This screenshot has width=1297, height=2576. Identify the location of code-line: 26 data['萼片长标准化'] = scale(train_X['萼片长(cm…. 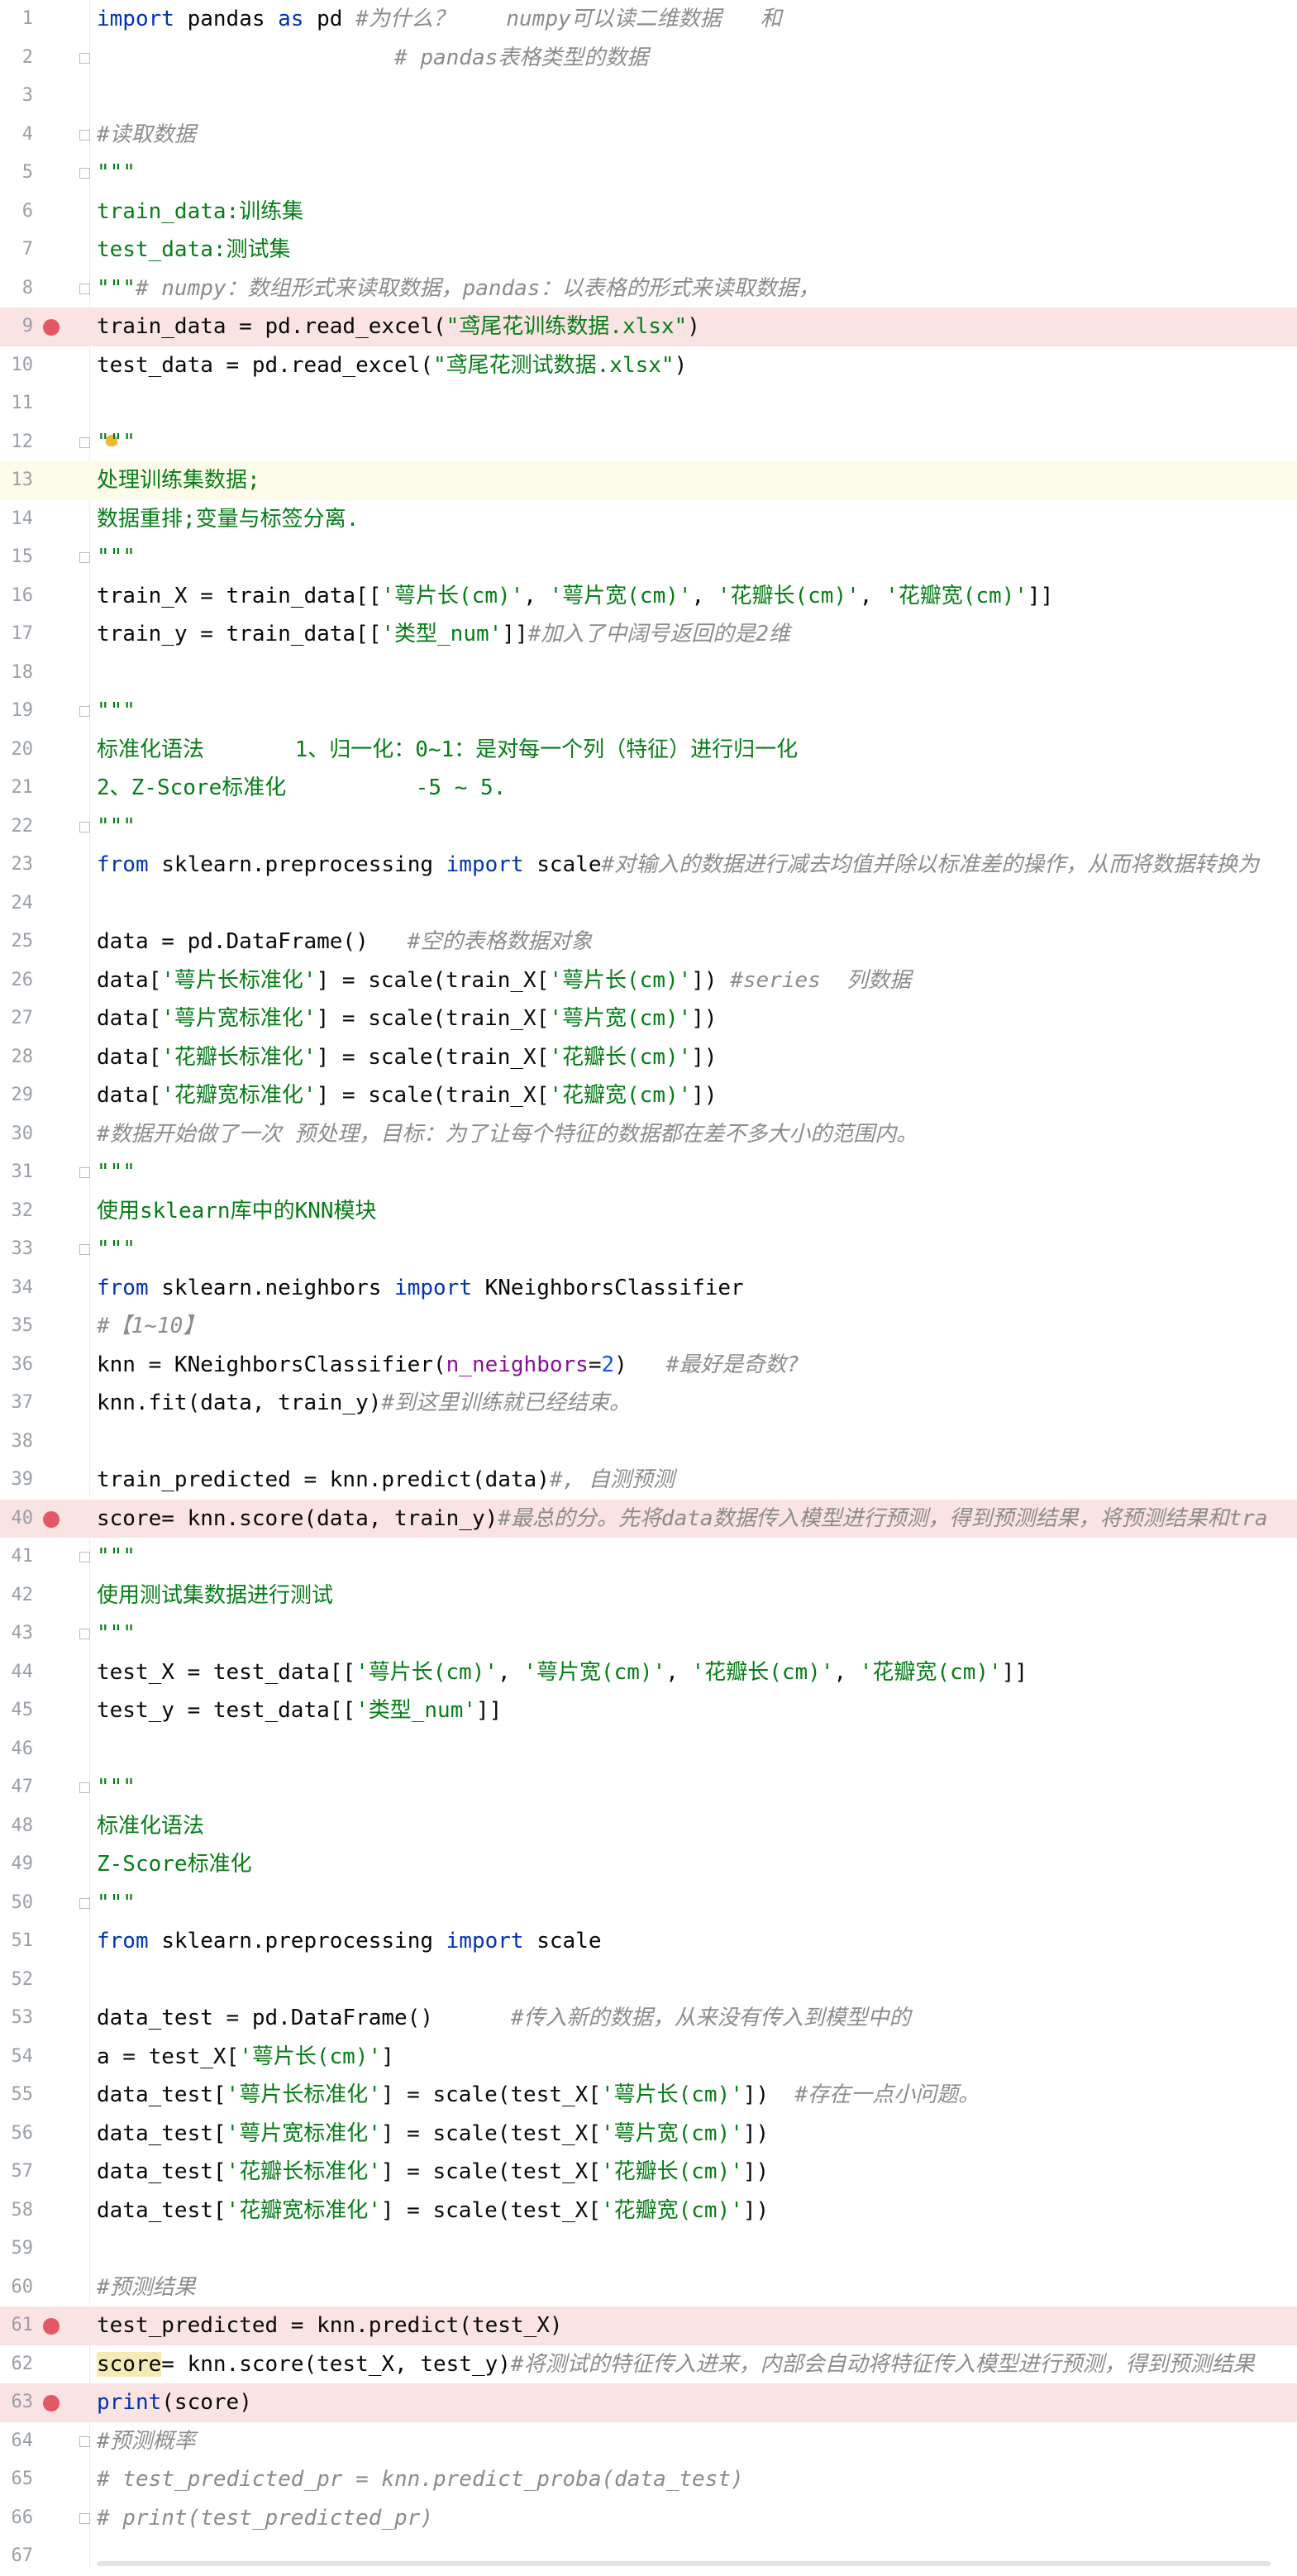
(648, 980).